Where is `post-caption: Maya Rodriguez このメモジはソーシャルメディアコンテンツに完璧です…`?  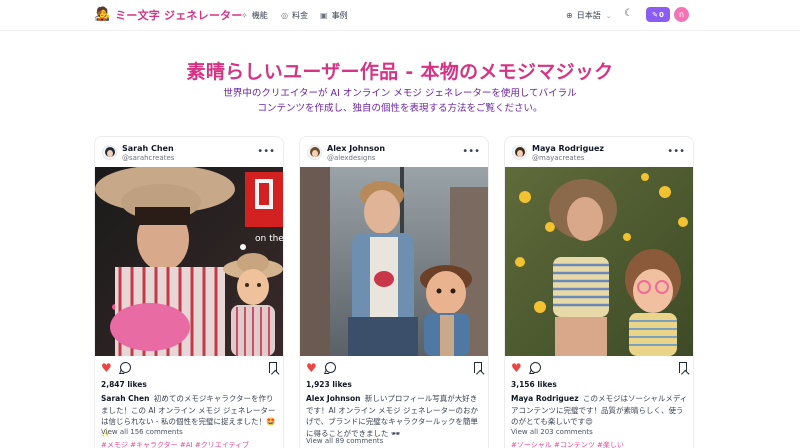
post-caption: Maya Rodriguez このメモジはソーシャルメディアコンテンツに完璧です… is located at coordinates (600, 410).